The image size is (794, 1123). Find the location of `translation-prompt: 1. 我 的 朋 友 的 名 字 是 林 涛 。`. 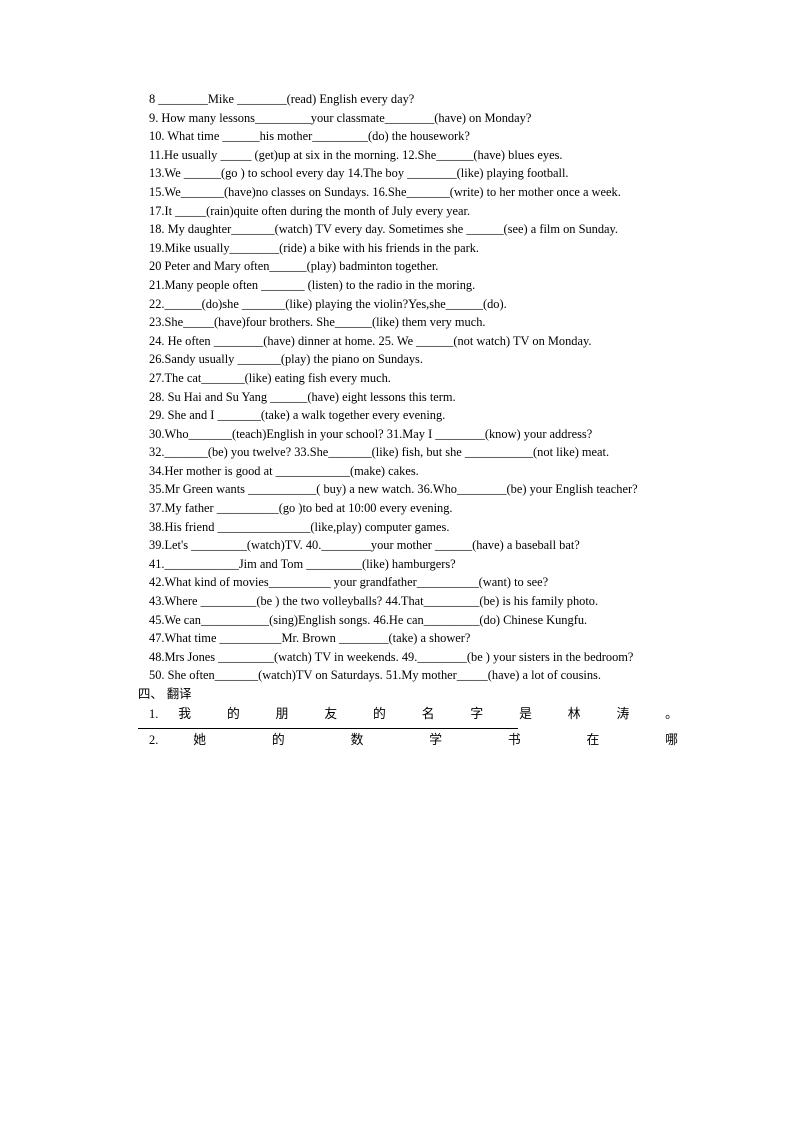

translation-prompt: 1. 我 的 朋 友 的 名 字 是 林 涛 。 is located at coordinates (408, 714).